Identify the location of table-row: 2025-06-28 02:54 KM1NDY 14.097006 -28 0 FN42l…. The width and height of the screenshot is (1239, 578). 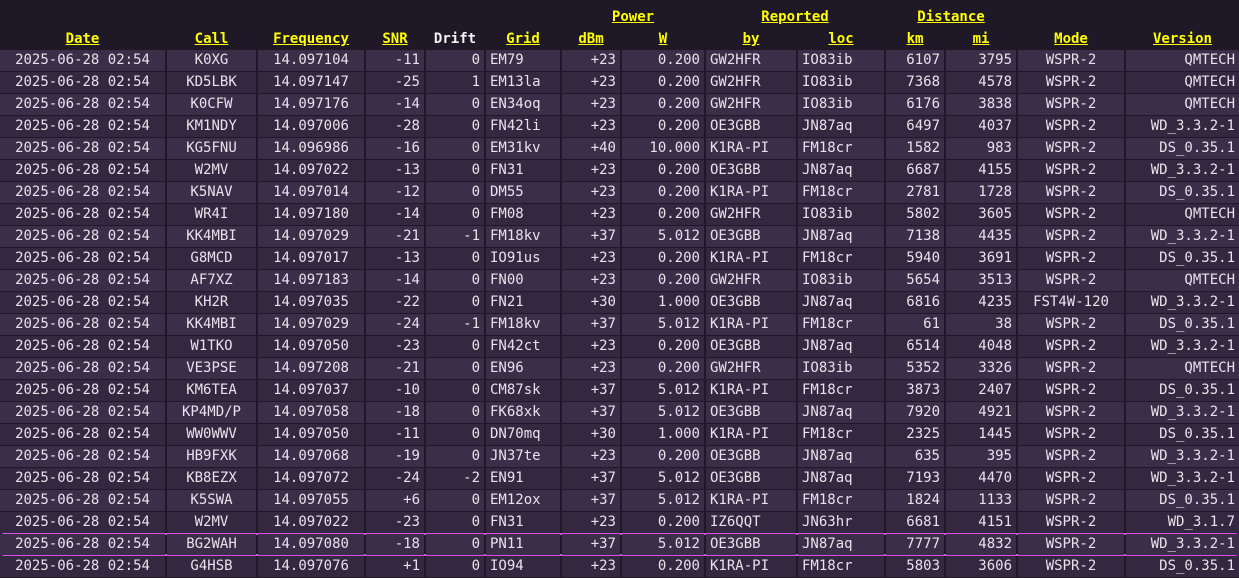
(619, 126).